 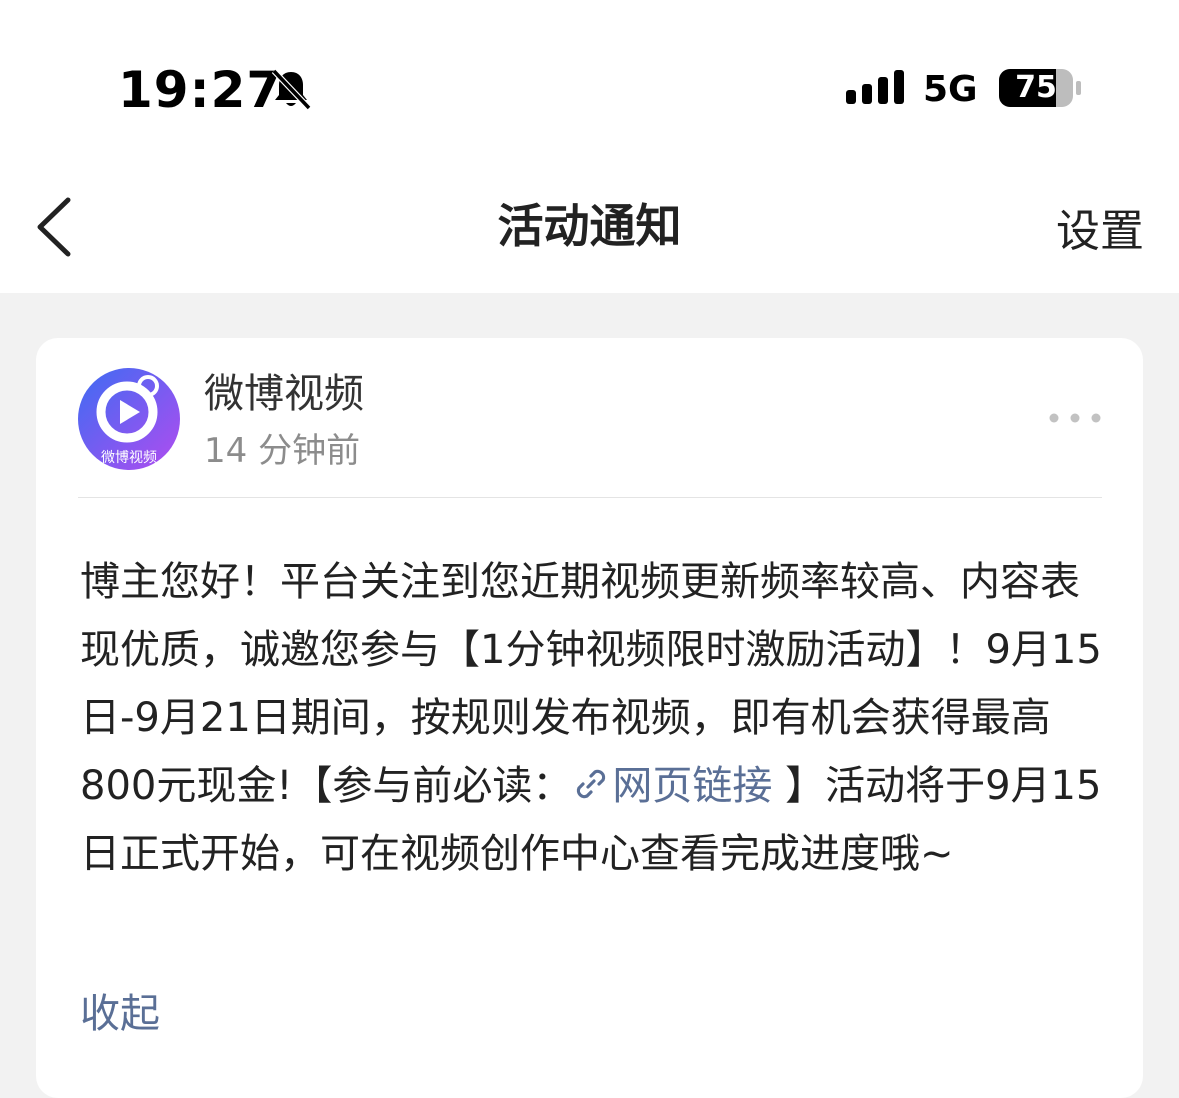 I want to click on bell-muted-icon, so click(x=291, y=89).